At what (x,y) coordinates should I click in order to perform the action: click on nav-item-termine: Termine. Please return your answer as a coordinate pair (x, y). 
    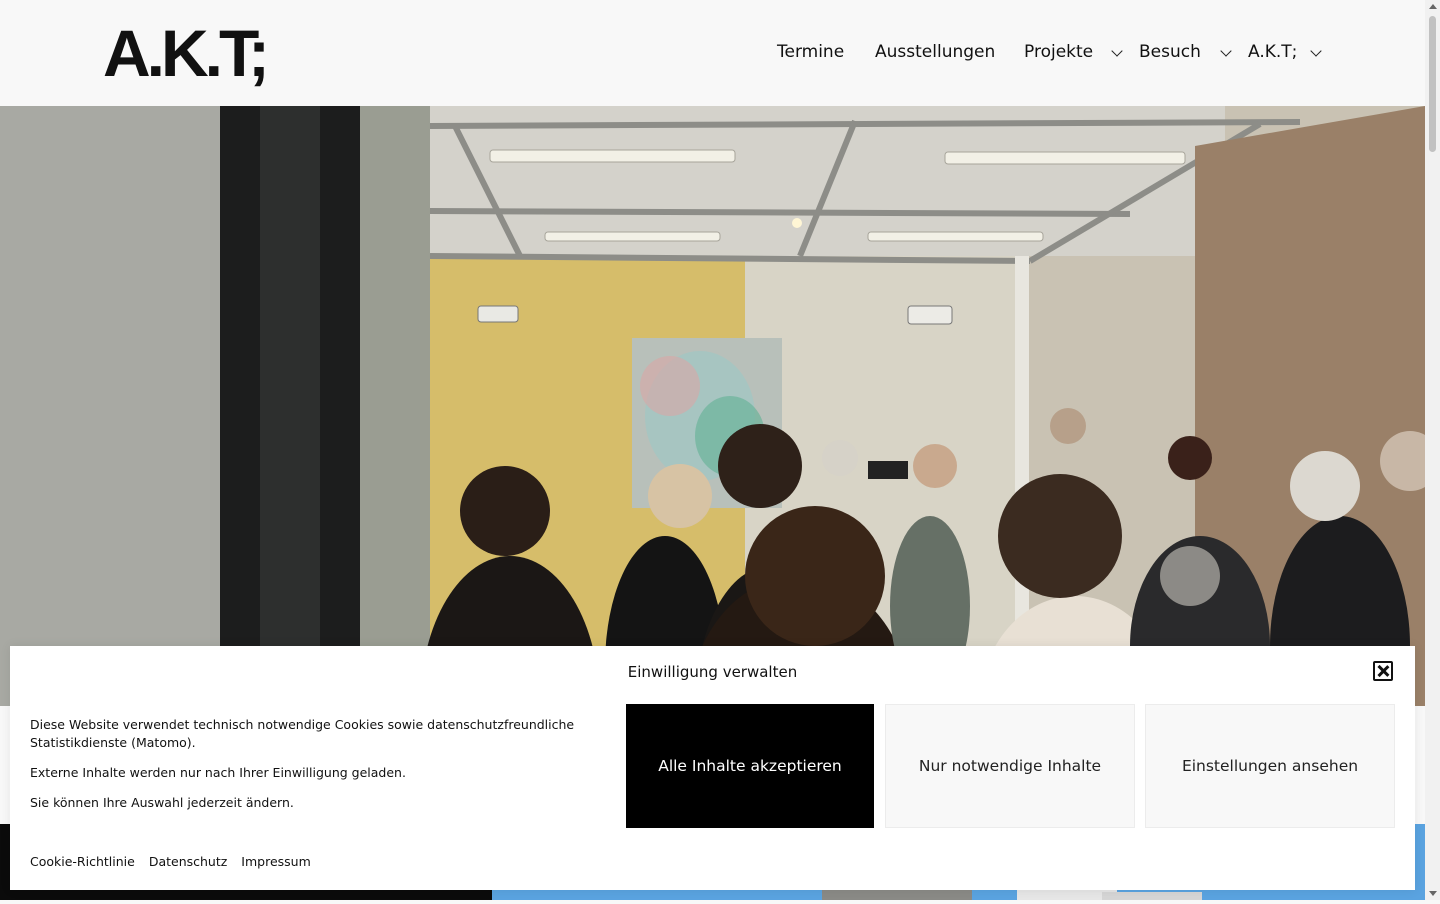
    Looking at the image, I should click on (810, 52).